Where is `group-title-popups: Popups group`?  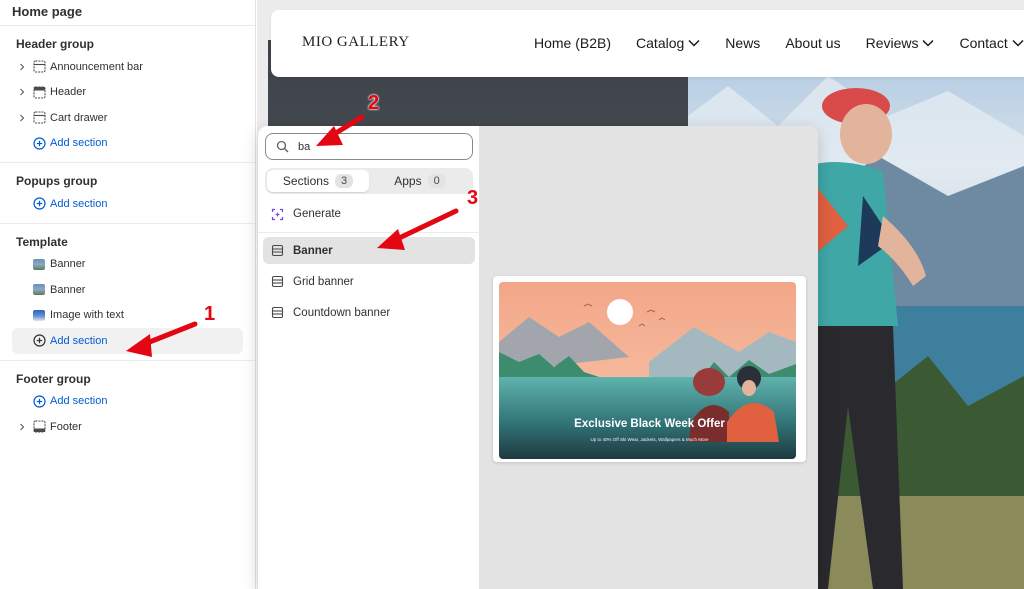 group-title-popups: Popups group is located at coordinates (57, 181).